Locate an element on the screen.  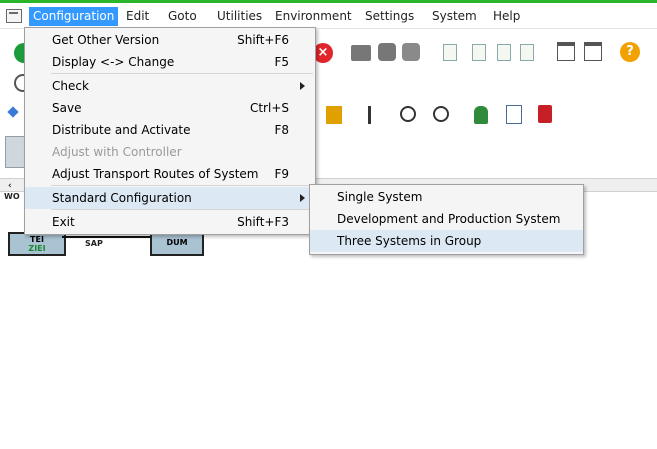
menu-system: System is located at coordinates (454, 16).